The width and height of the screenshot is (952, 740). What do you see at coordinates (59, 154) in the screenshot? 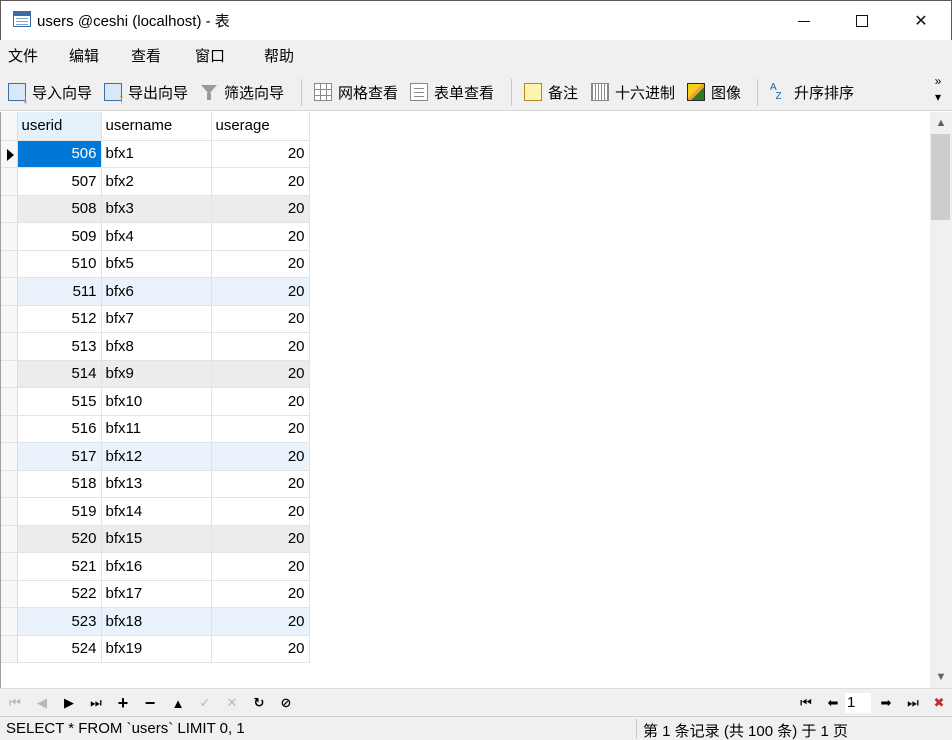
I see `cell-userid: 506` at bounding box center [59, 154].